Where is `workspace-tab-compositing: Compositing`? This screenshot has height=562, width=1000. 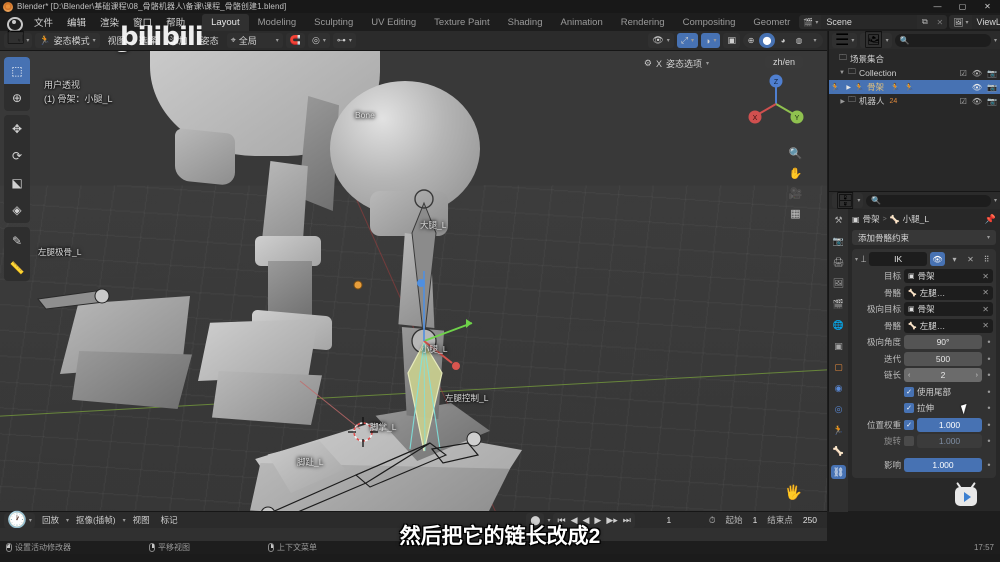 workspace-tab-compositing: Compositing is located at coordinates (709, 22).